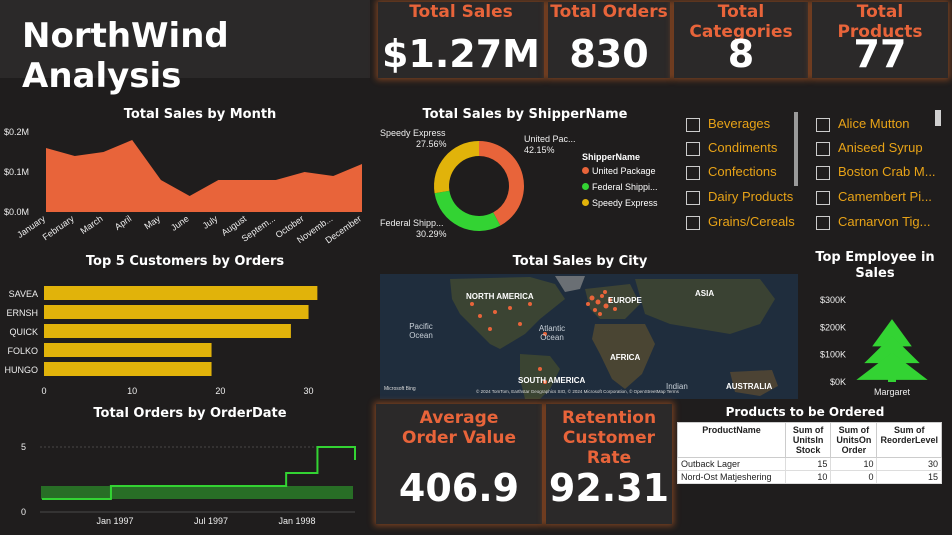  I want to click on top-employee-title: Top Employee in Sales, so click(875, 265).